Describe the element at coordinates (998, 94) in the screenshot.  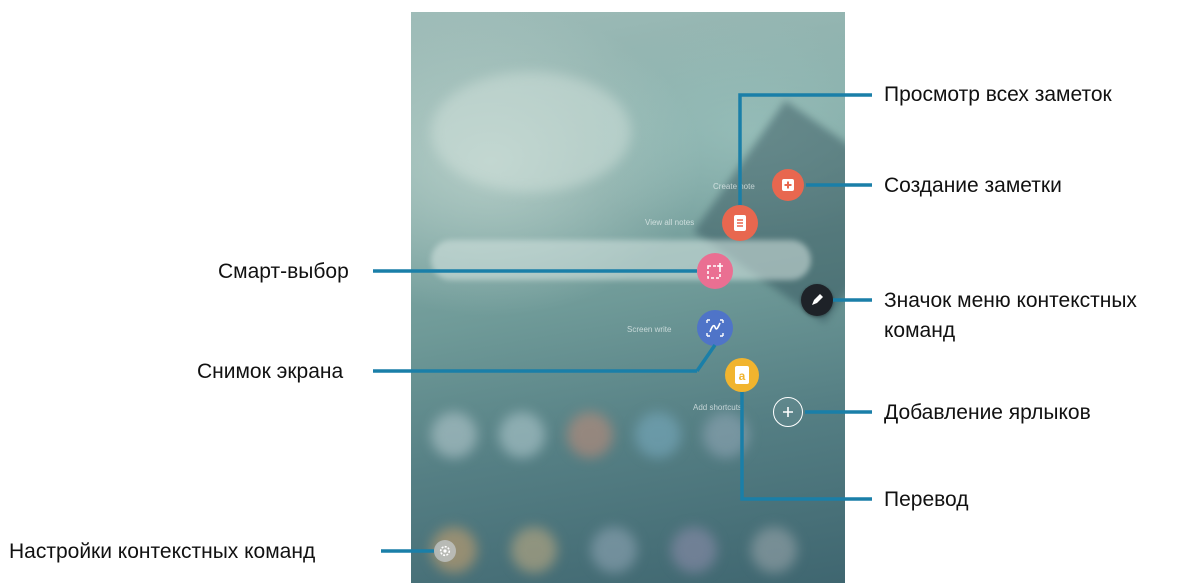
I see `label-view-all-notes: Просмотр всех заметок` at that location.